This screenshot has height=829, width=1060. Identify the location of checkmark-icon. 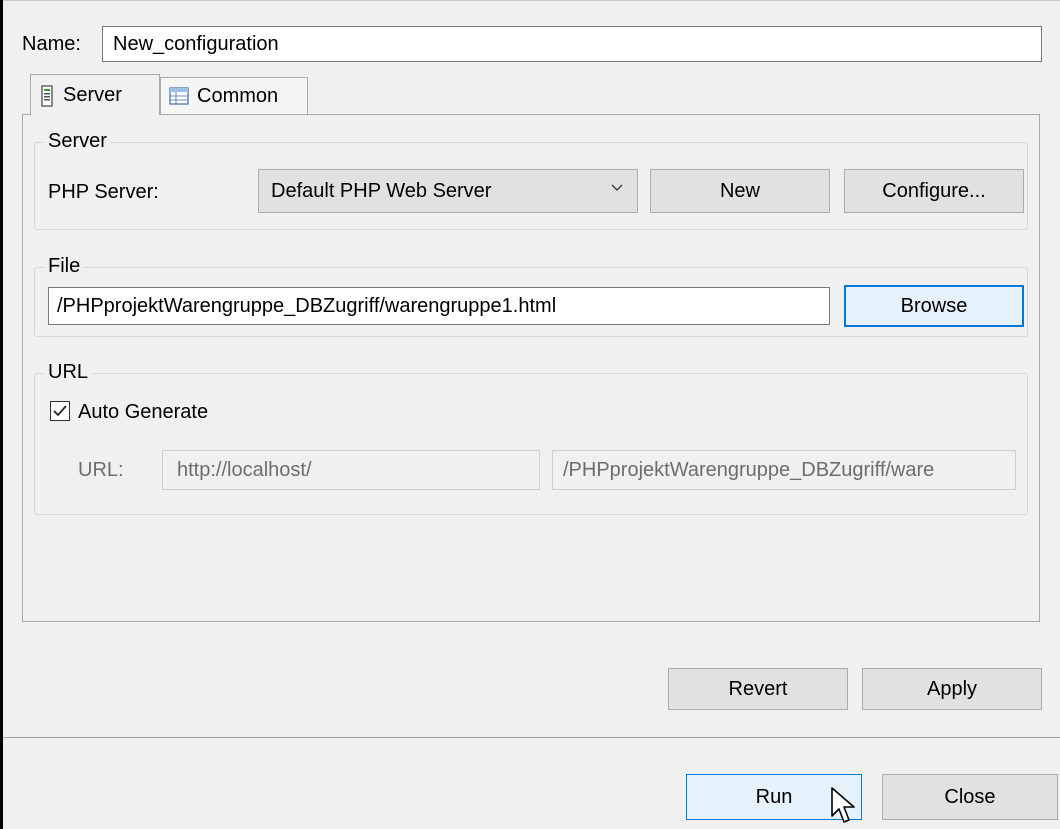
(60, 411).